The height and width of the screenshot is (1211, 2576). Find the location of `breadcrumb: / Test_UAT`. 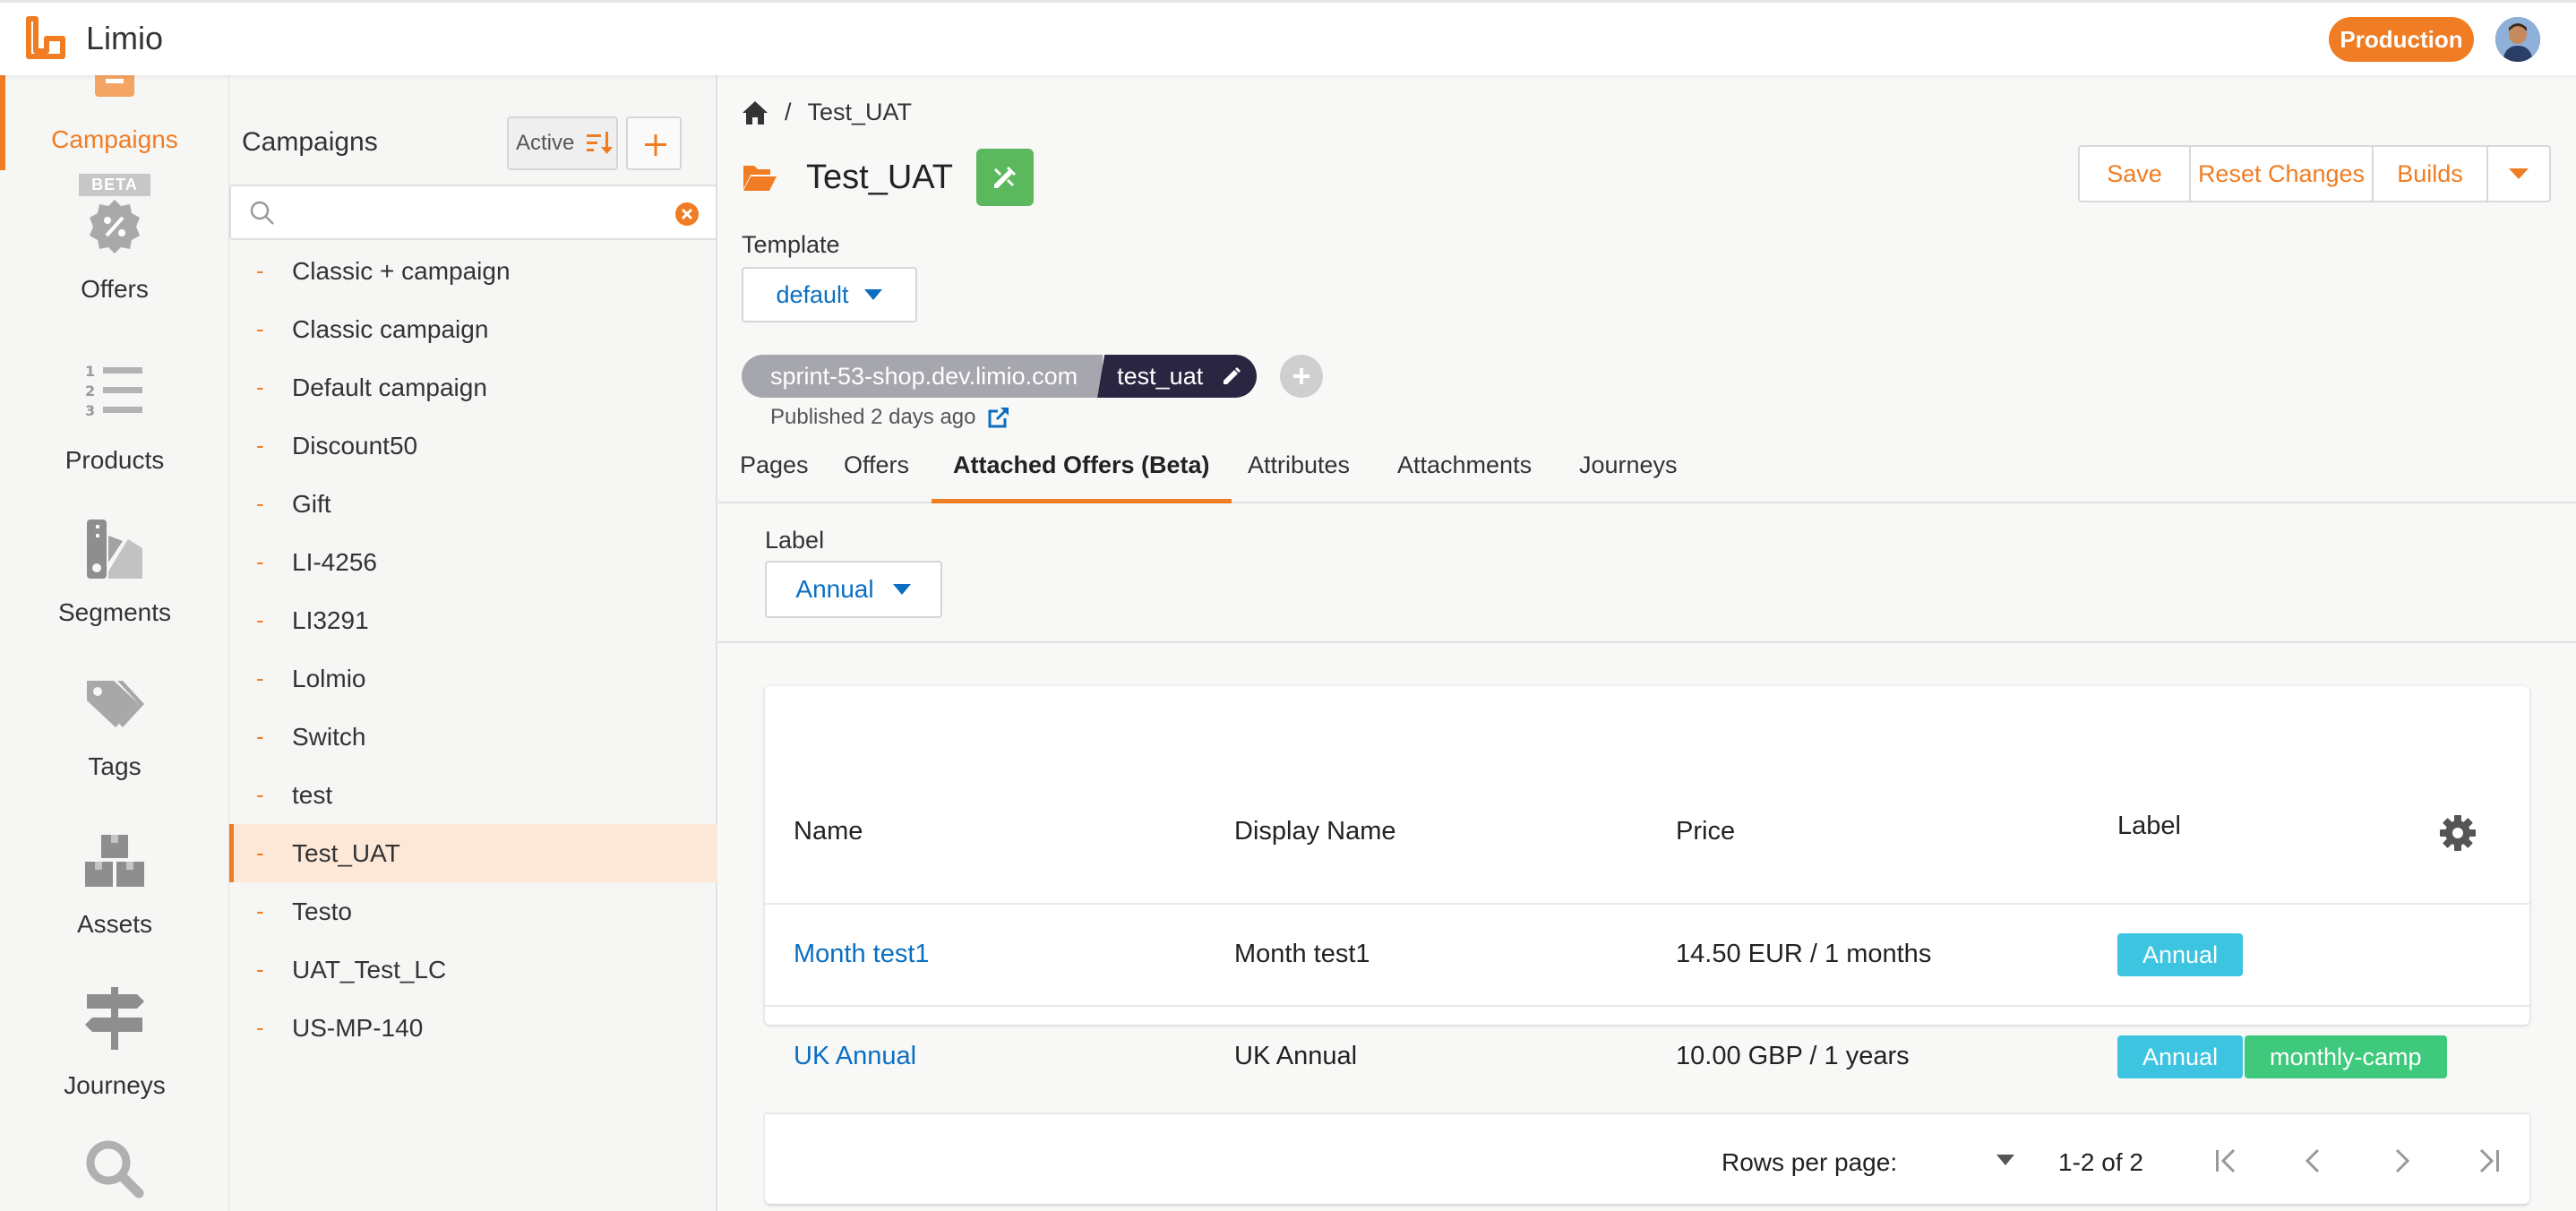

breadcrumb: / Test_UAT is located at coordinates (827, 112).